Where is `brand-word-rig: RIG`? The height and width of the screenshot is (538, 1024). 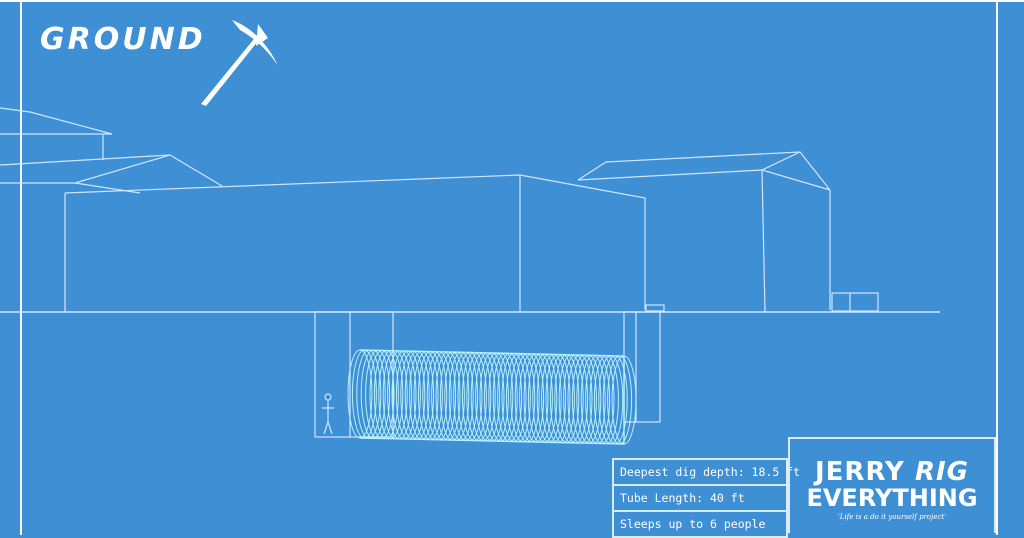
brand-word-rig: RIG is located at coordinates (941, 472).